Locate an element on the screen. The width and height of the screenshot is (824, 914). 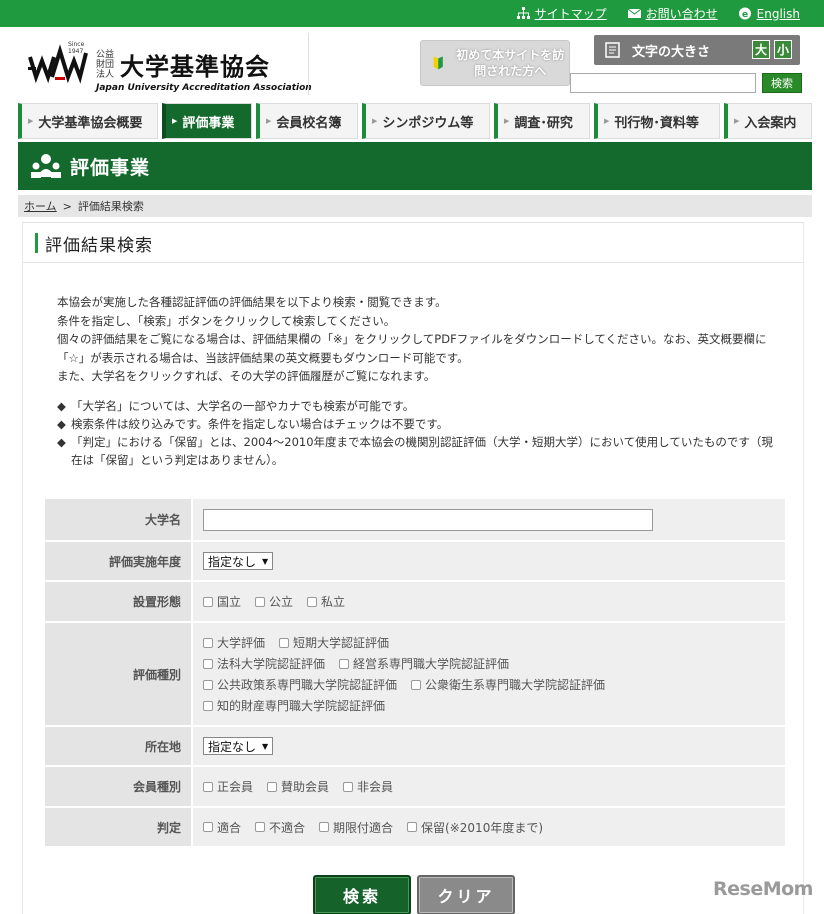
beginner-leaf-icon is located at coordinates (438, 63).